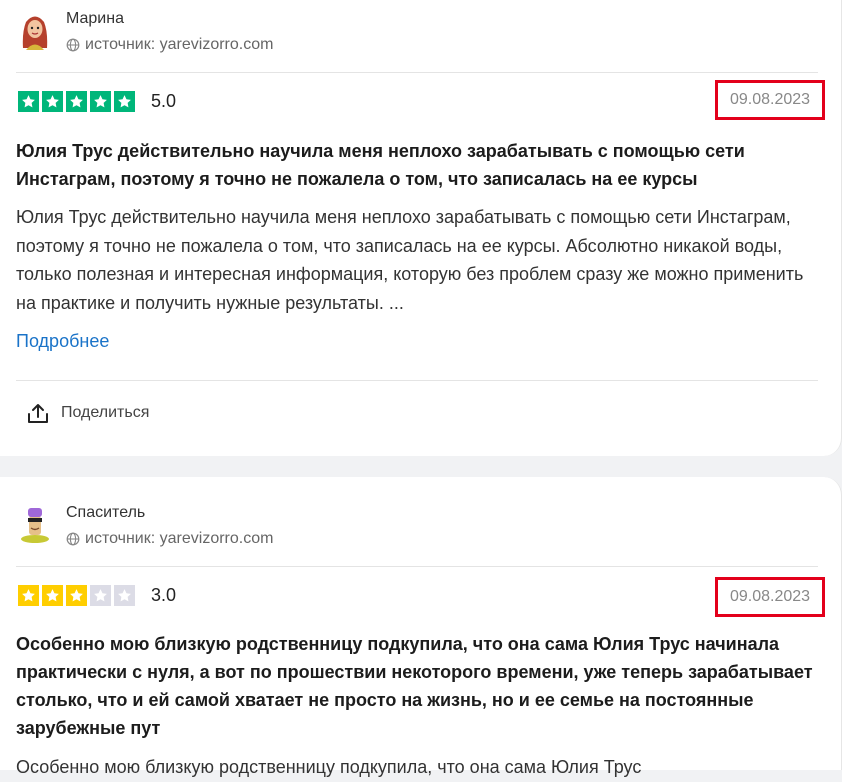 This screenshot has height=782, width=842. What do you see at coordinates (105, 412) in the screenshot?
I see `share-label: Поделиться` at bounding box center [105, 412].